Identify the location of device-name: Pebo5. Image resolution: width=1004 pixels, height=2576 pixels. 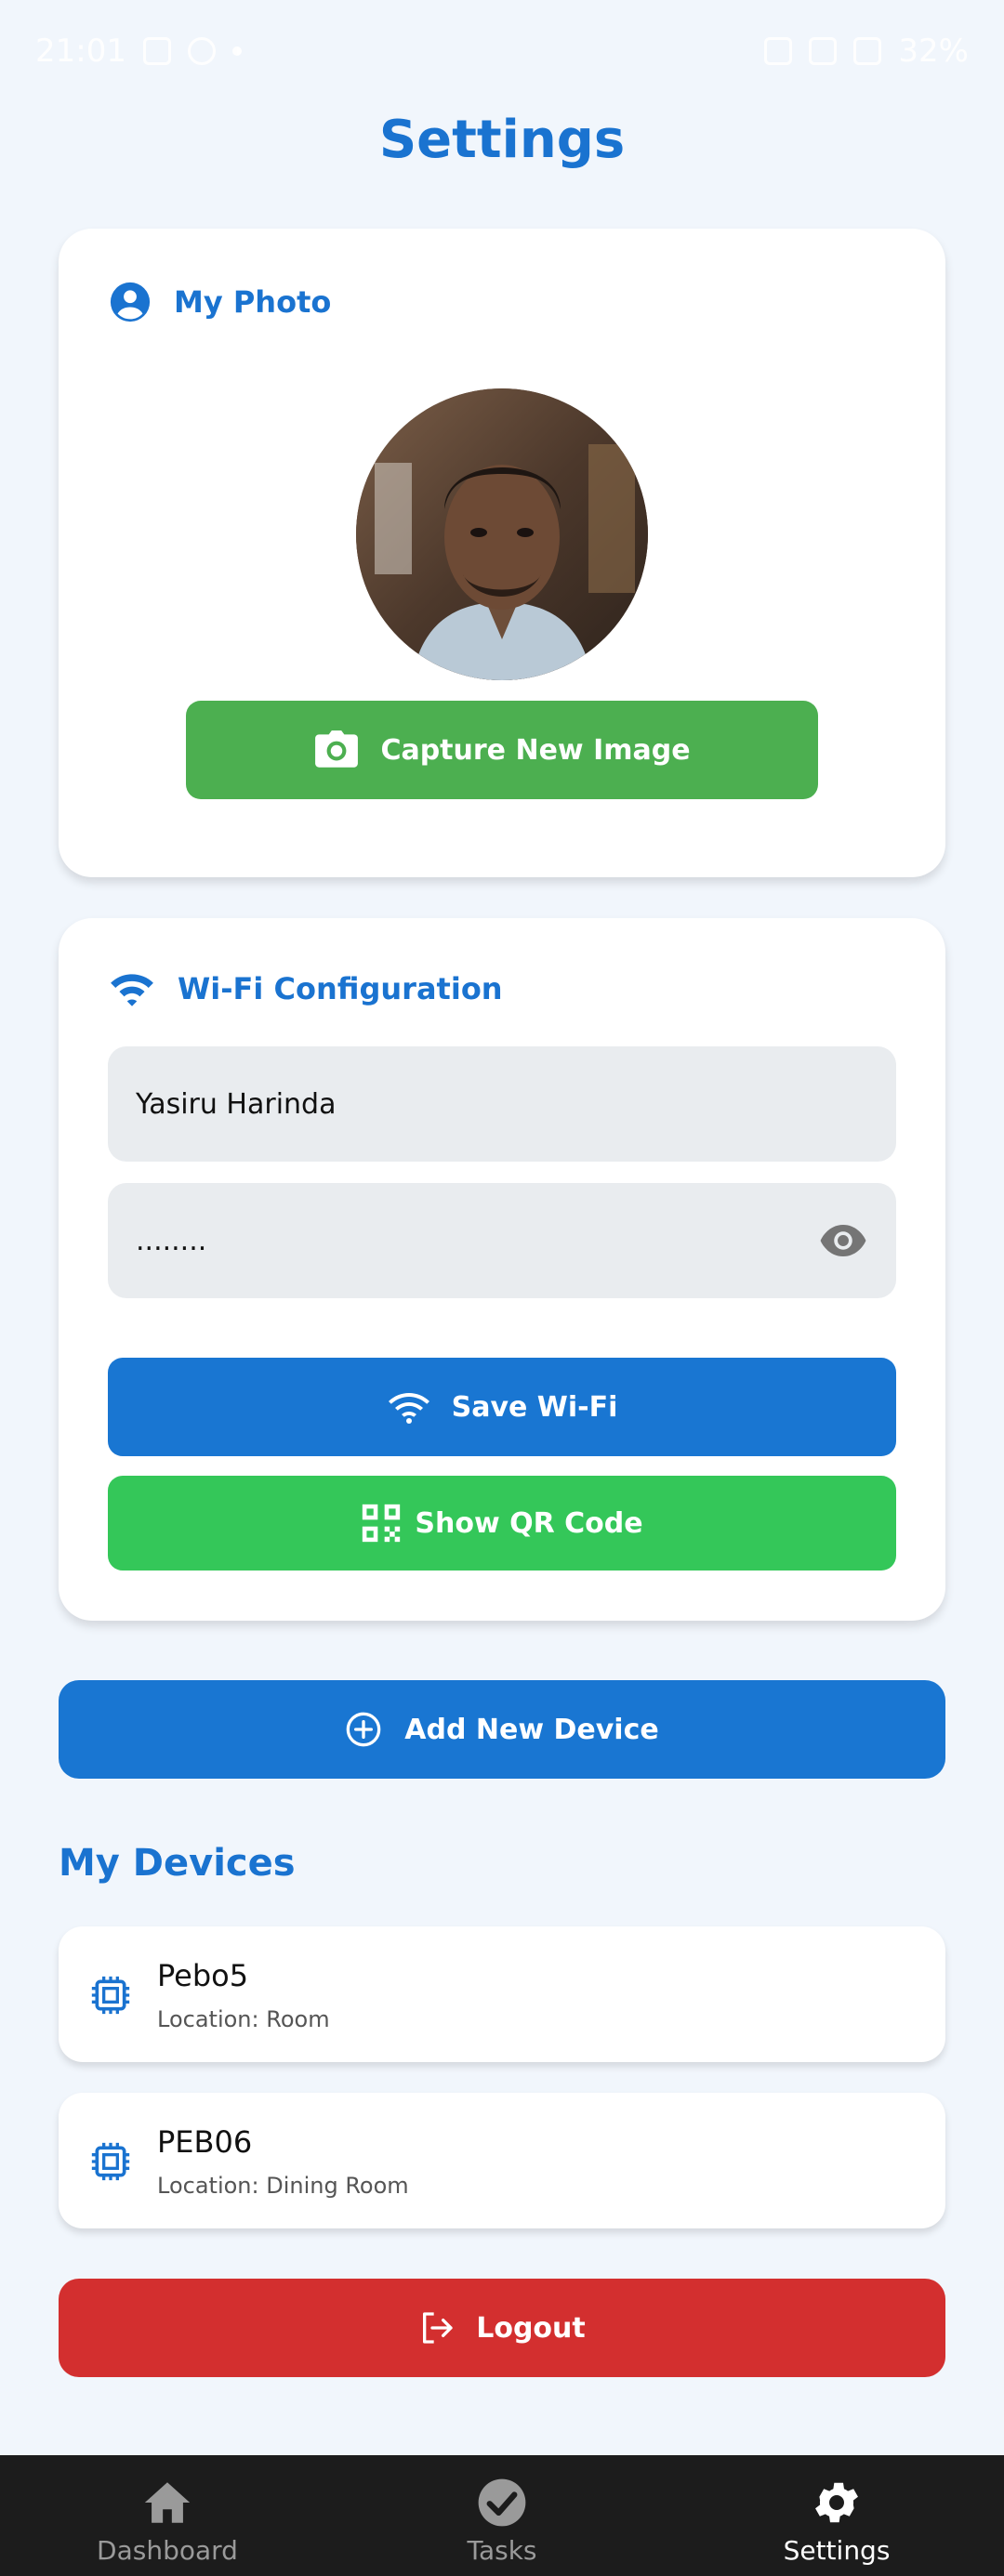
(203, 1975).